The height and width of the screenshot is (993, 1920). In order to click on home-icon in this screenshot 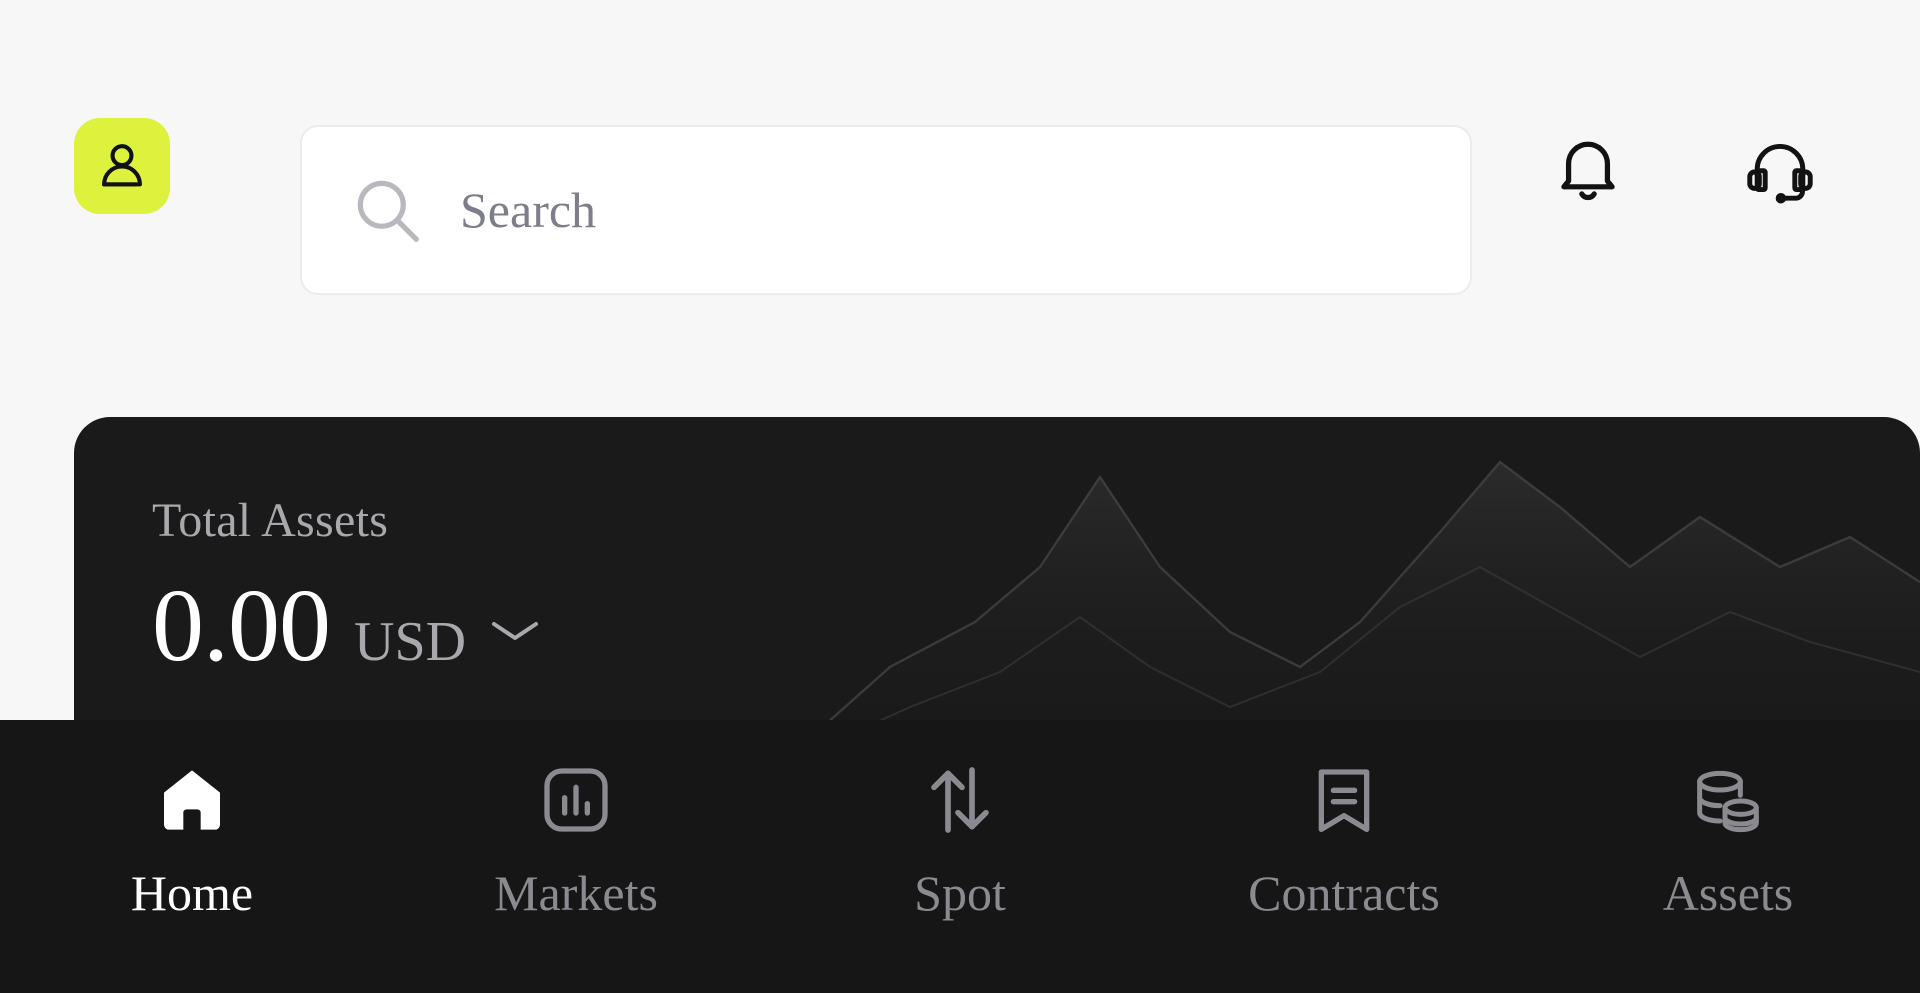, I will do `click(192, 800)`.